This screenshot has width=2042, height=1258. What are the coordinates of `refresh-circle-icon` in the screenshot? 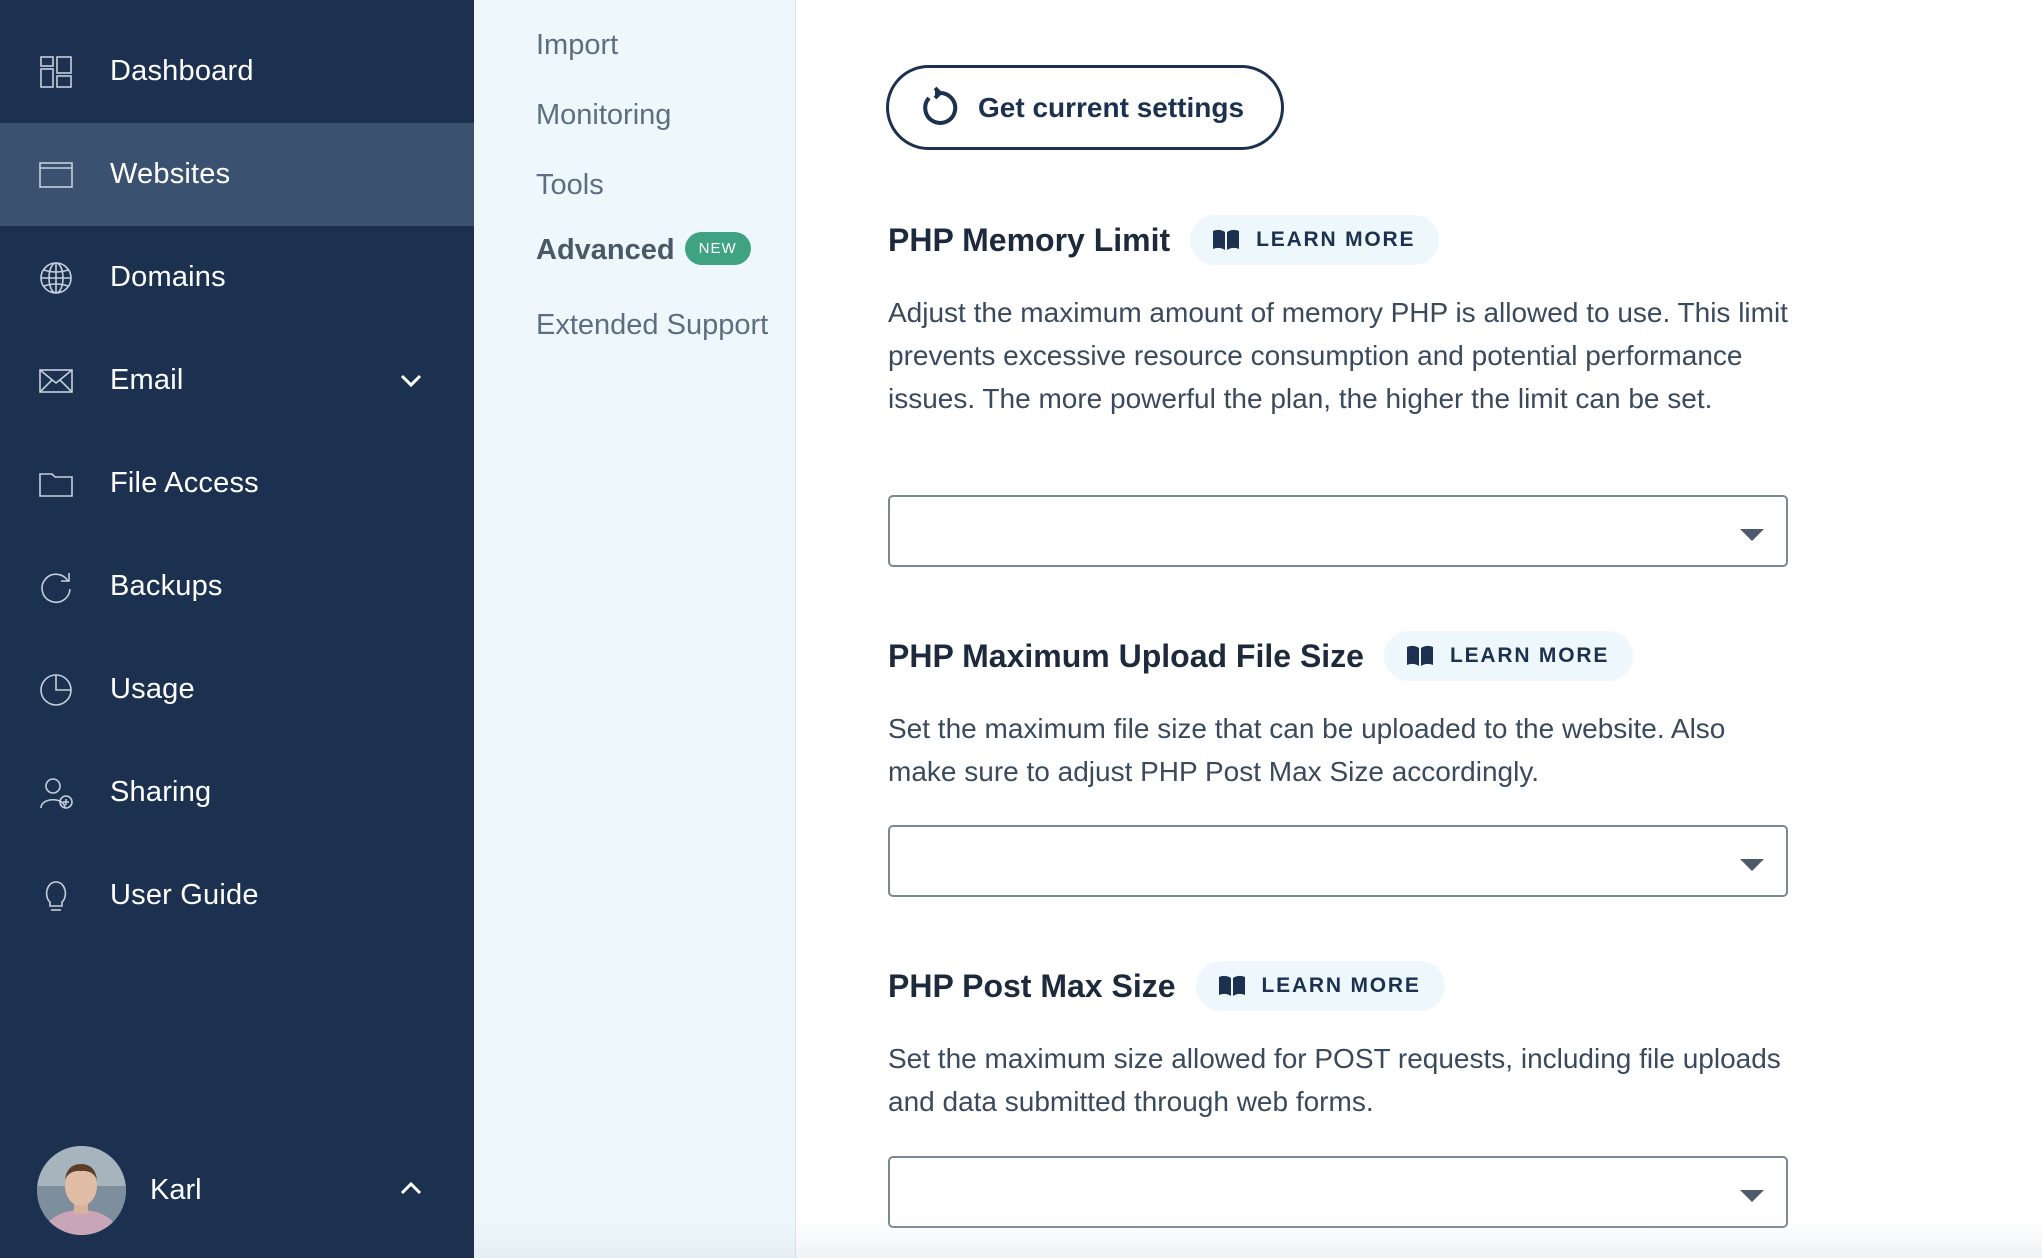 It's located at (56, 587).